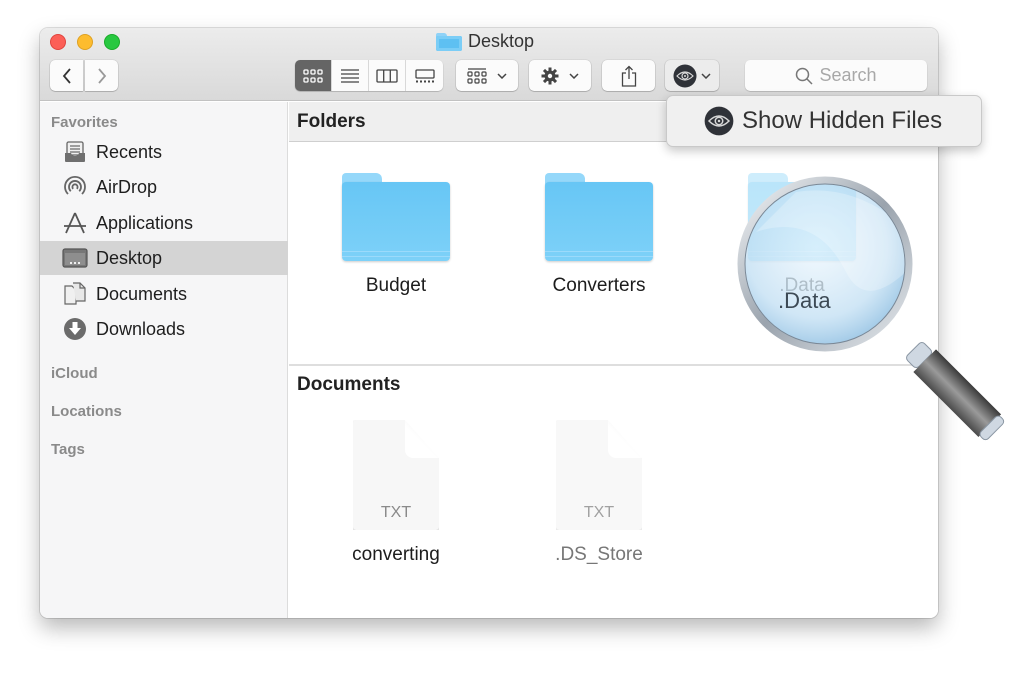  I want to click on document-item-converting: TXT converting, so click(396, 493).